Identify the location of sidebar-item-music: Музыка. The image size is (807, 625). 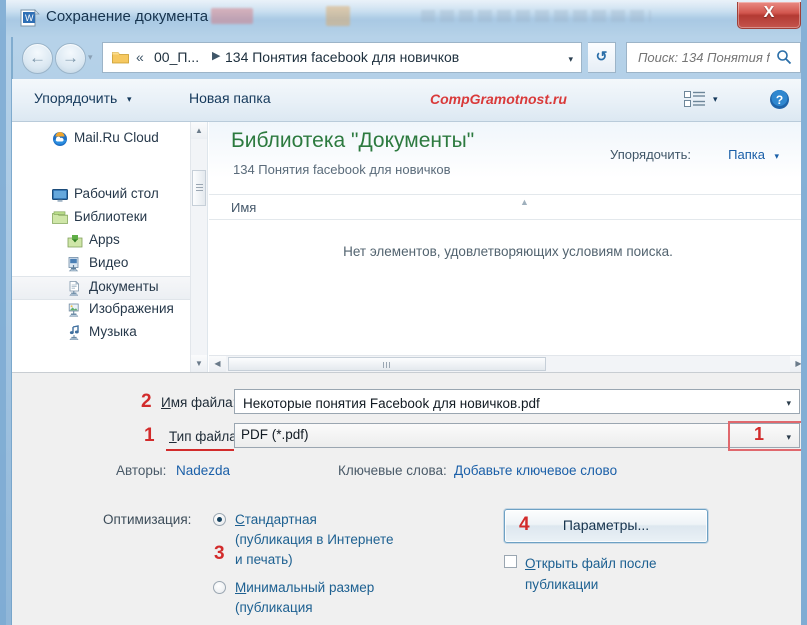
(109, 333).